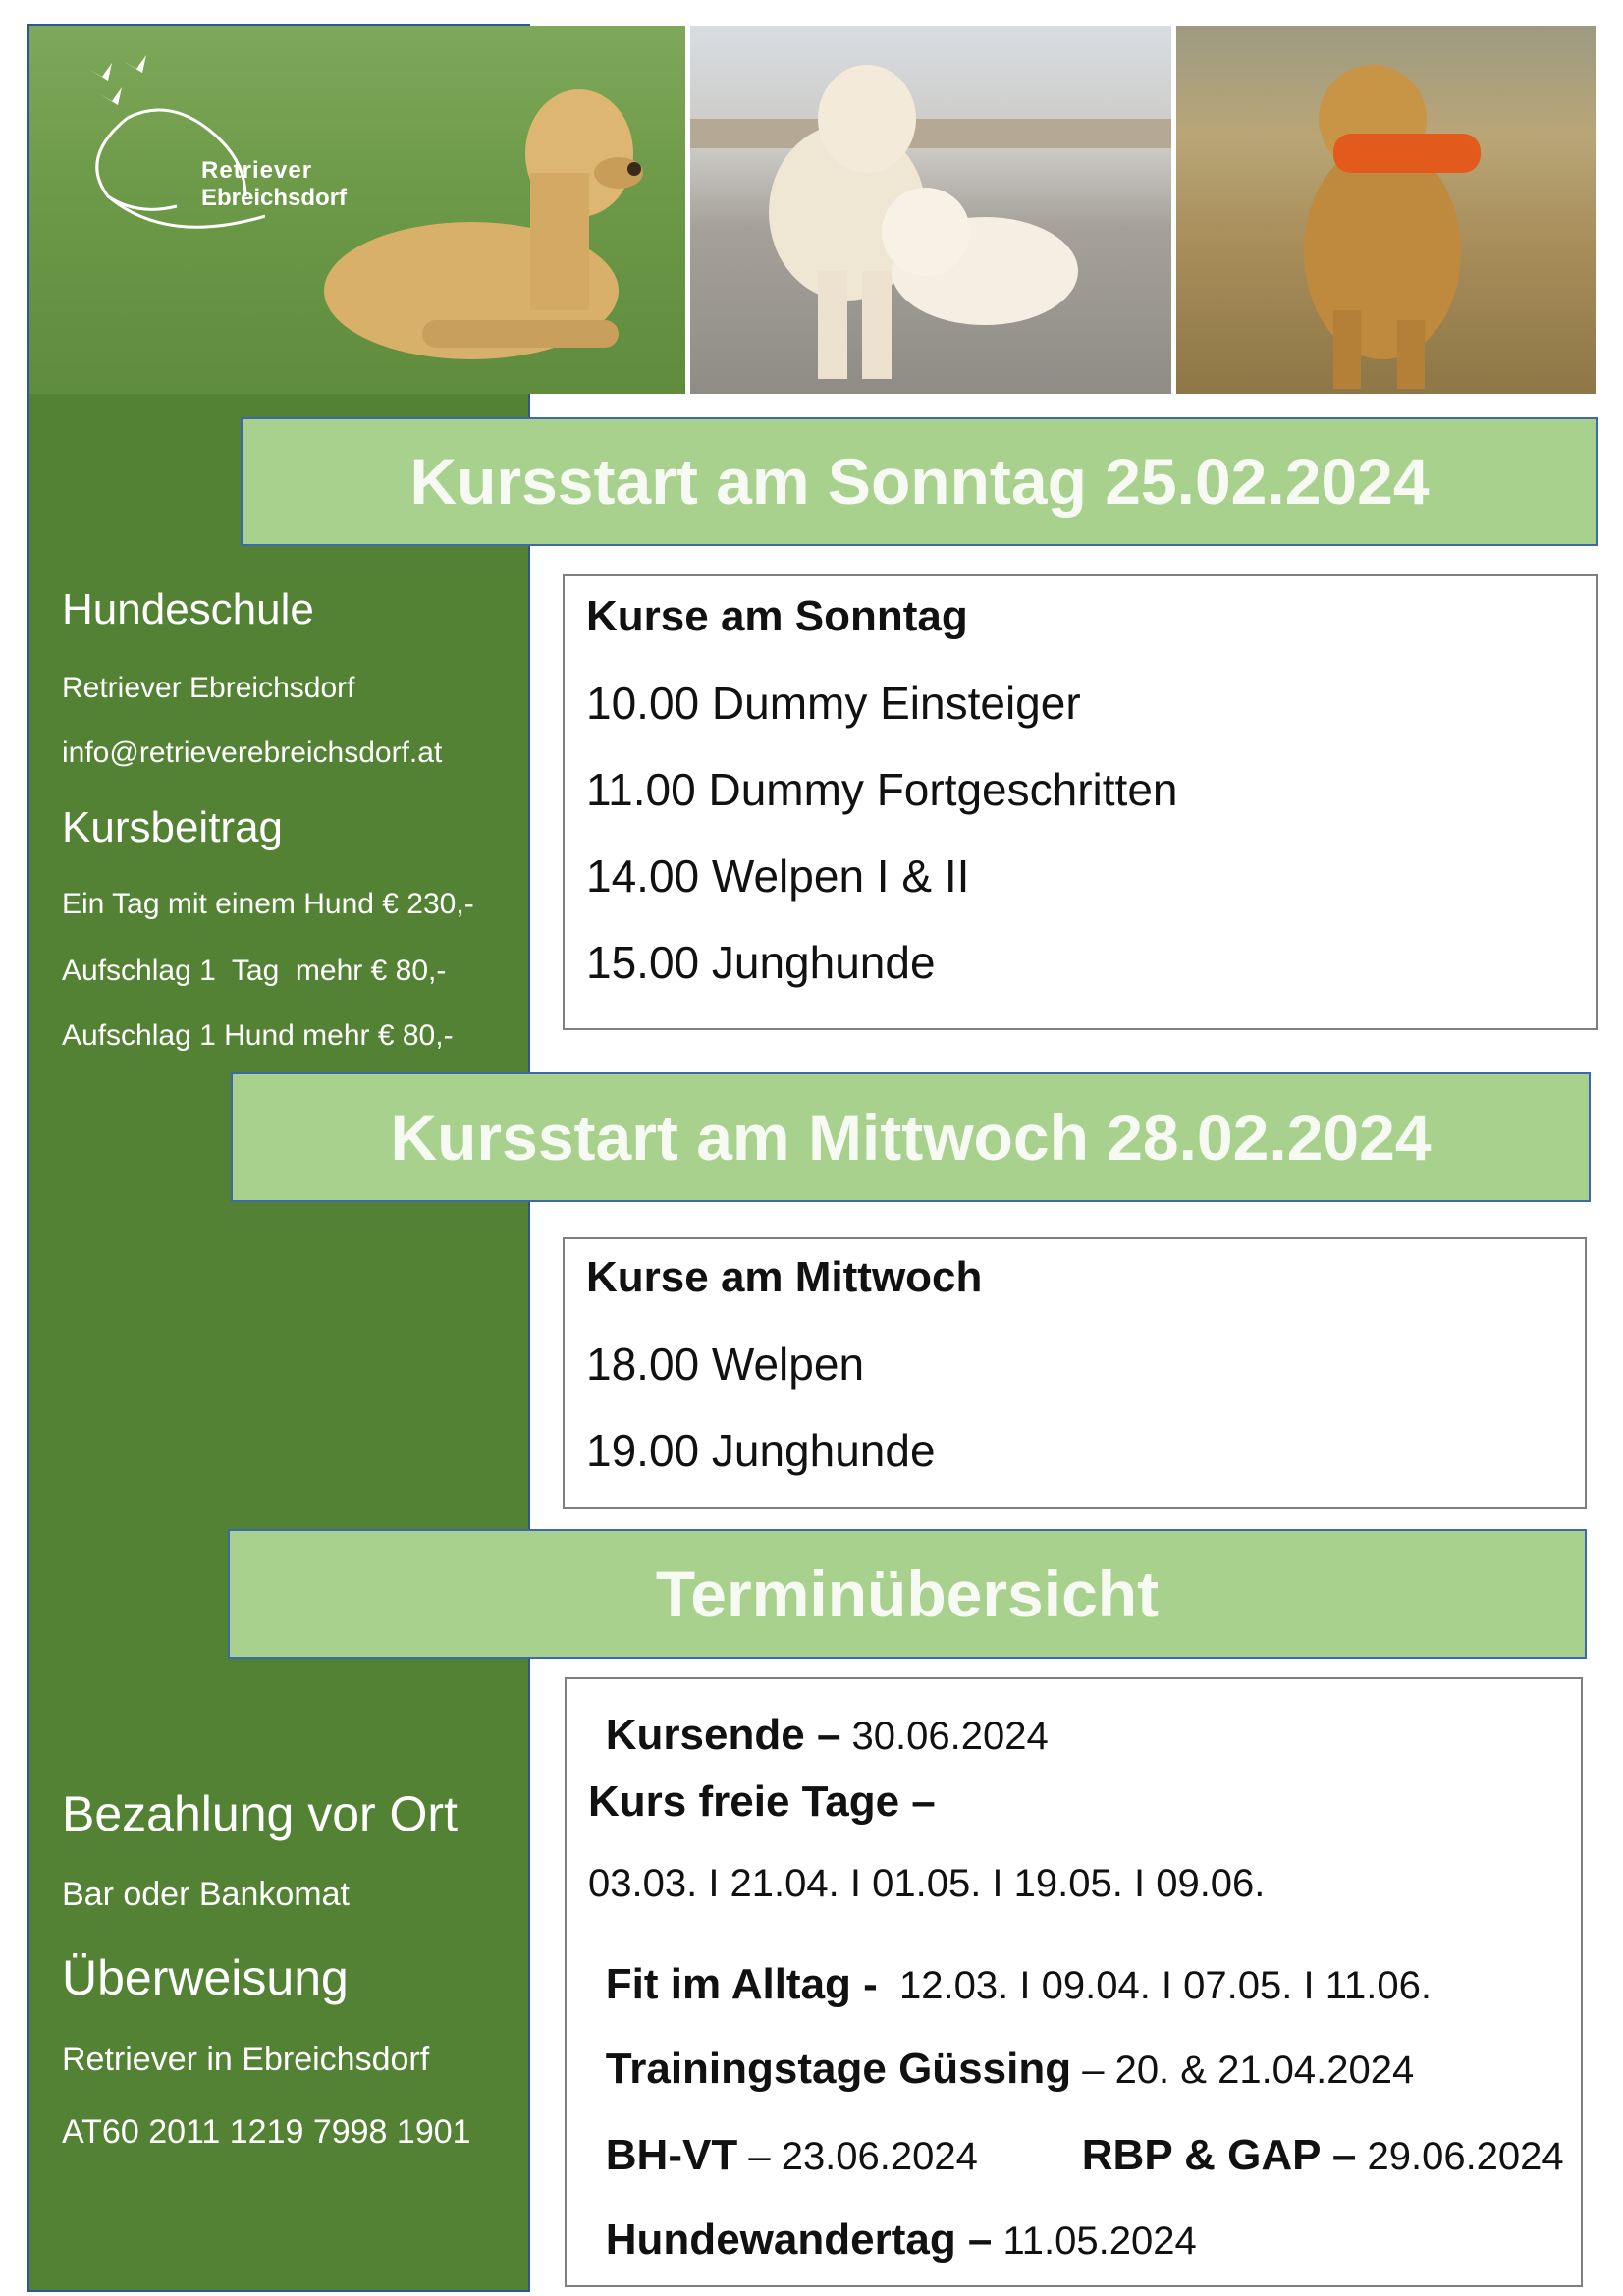 The image size is (1623, 2296). I want to click on hike-label: Hundewandertag –, so click(799, 2239).